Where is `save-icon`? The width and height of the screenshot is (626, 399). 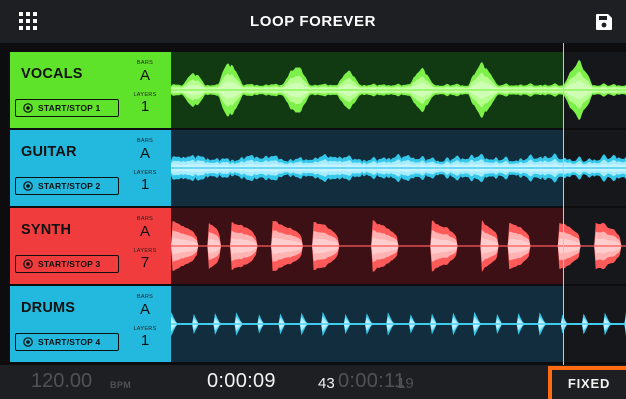 save-icon is located at coordinates (604, 22).